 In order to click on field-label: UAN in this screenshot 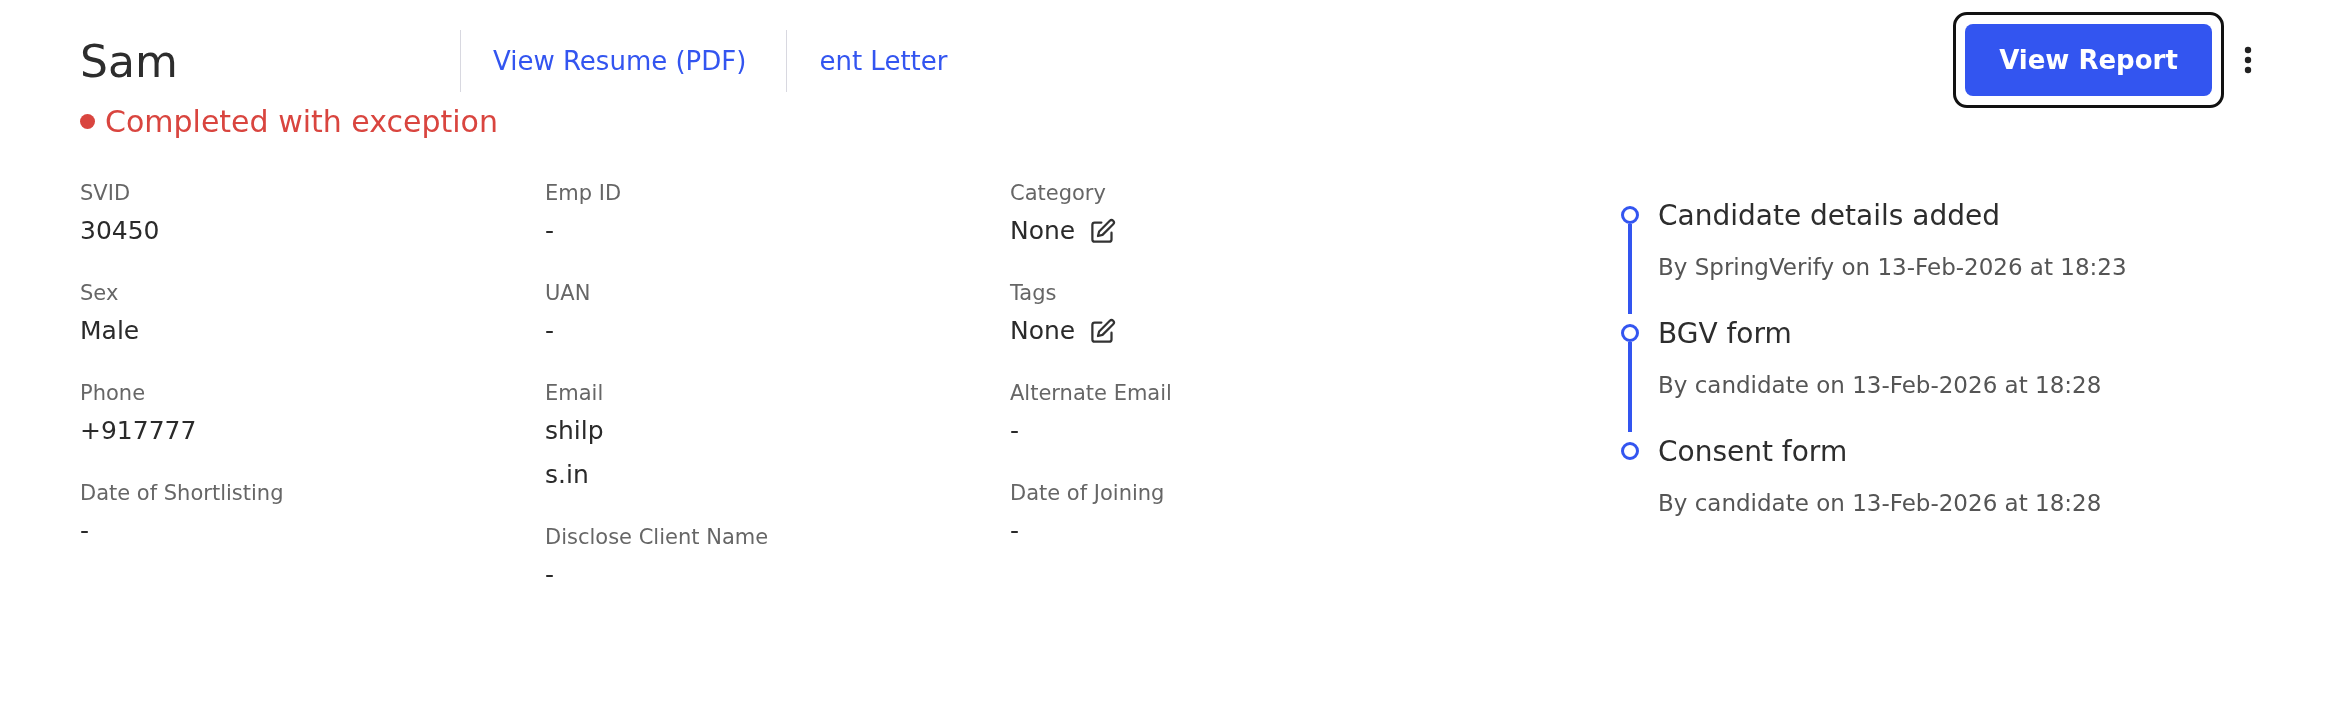, I will do `click(568, 293)`.